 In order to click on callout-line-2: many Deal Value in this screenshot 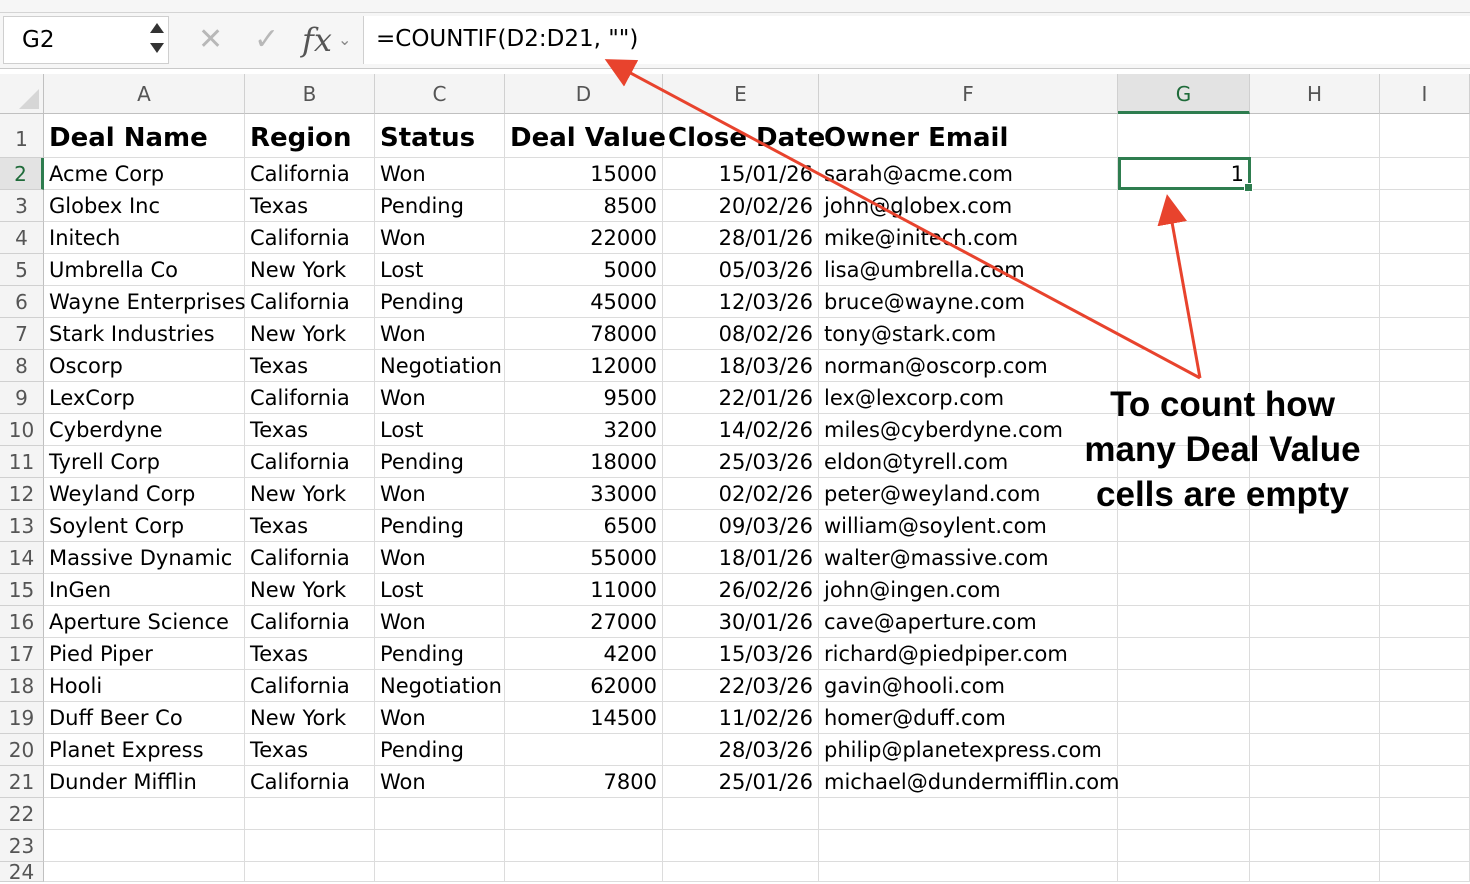, I will do `click(1222, 449)`.